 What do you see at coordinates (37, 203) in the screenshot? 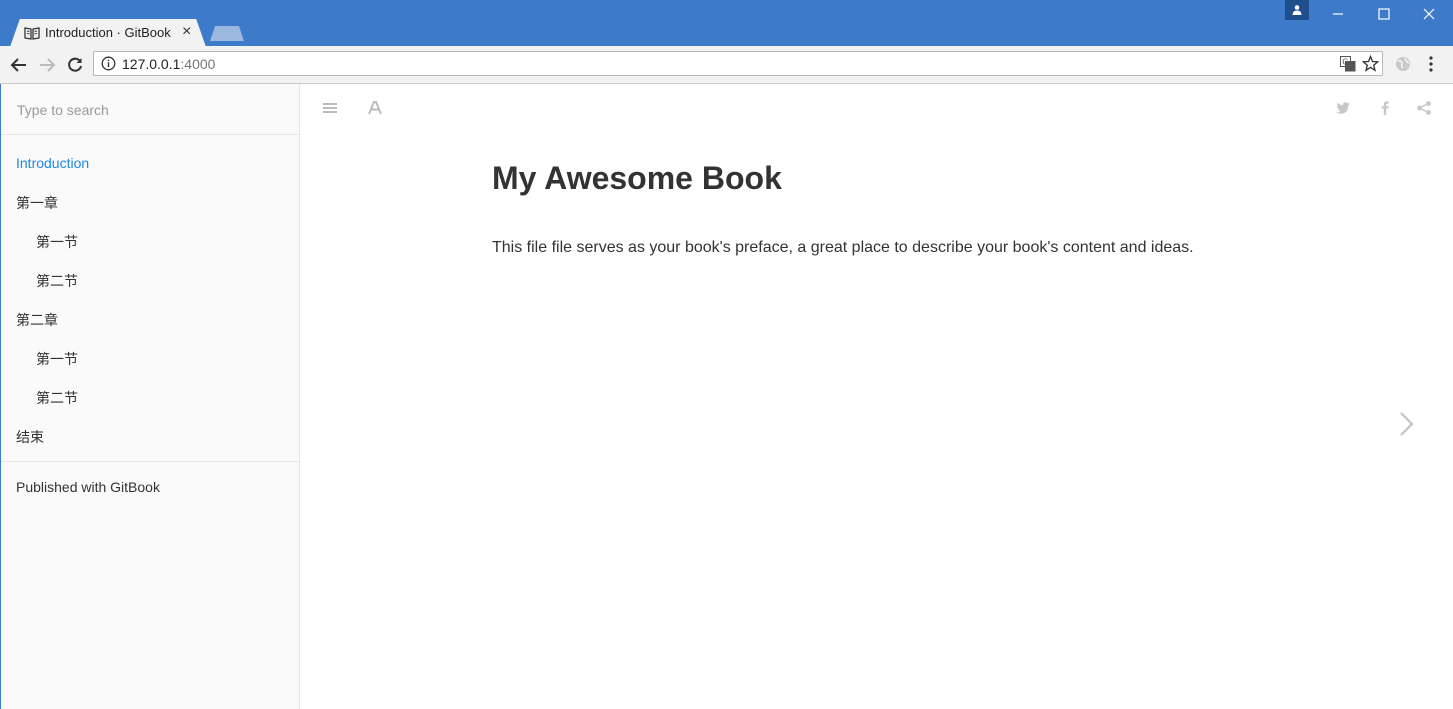
I see `summary-item-chapter-1: 第一章` at bounding box center [37, 203].